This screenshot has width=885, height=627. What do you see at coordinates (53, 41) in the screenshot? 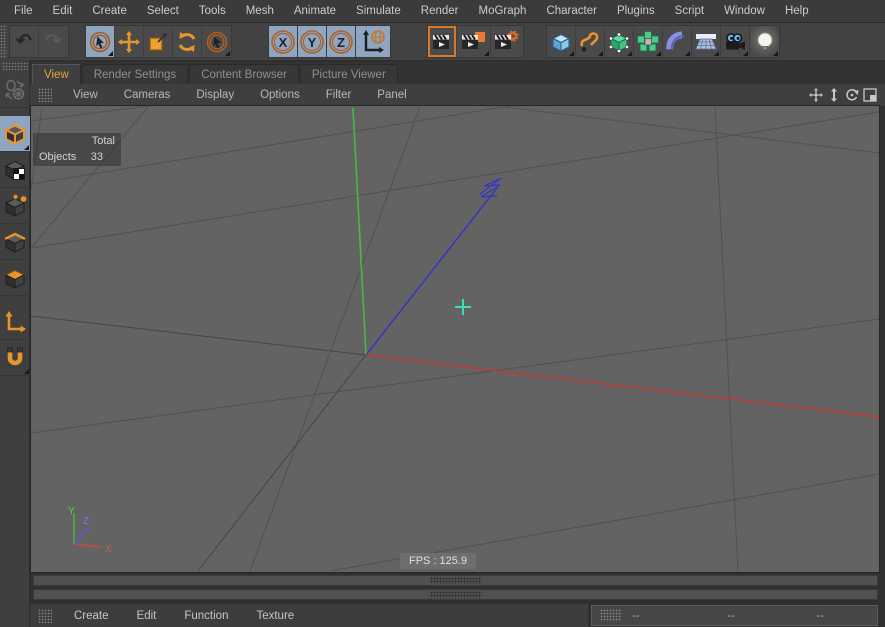
I see `redo-button: ↷` at bounding box center [53, 41].